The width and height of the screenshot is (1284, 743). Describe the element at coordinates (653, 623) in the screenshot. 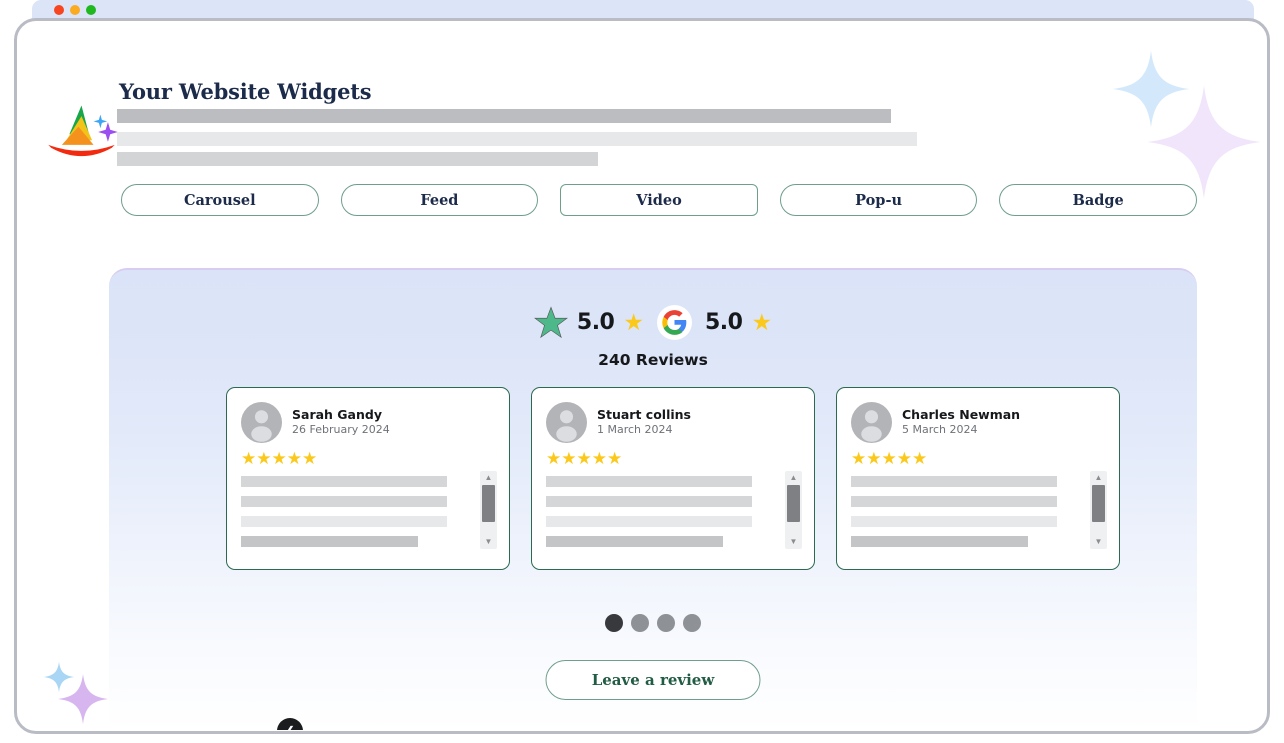

I see `carousel-pagination` at that location.